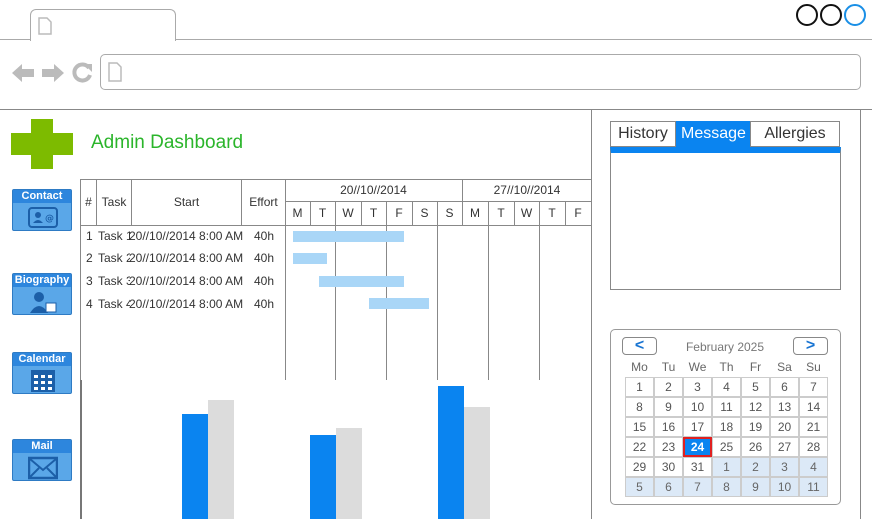 This screenshot has height=519, width=872. What do you see at coordinates (726, 387) in the screenshot?
I see `calendar-day: 4` at bounding box center [726, 387].